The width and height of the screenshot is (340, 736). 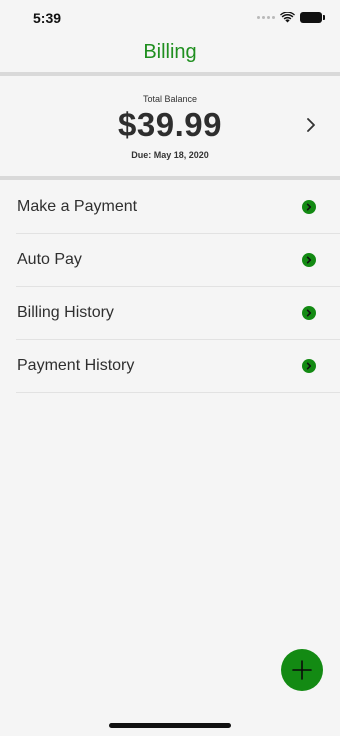 I want to click on total-balance-card: Total Balance $39.99 Due: May 18, 2020, so click(x=170, y=126).